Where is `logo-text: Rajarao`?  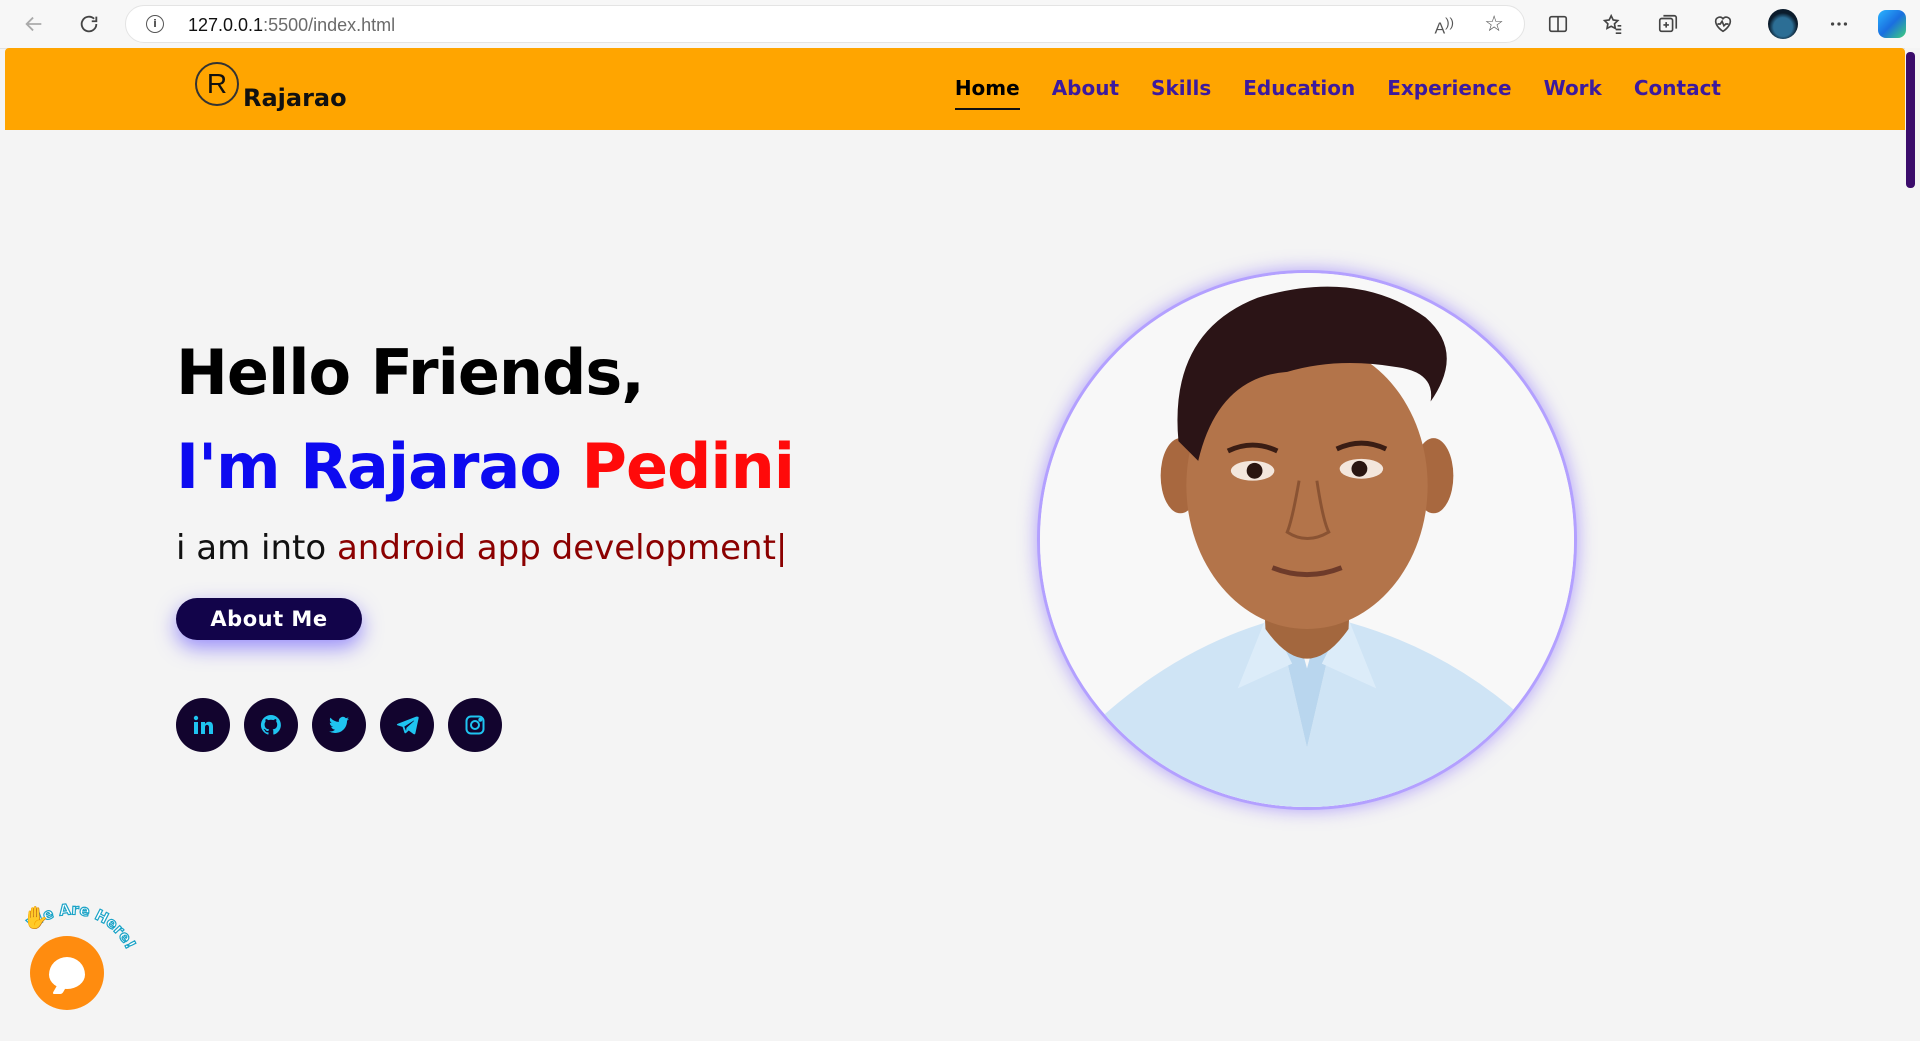 logo-text: Rajarao is located at coordinates (295, 98).